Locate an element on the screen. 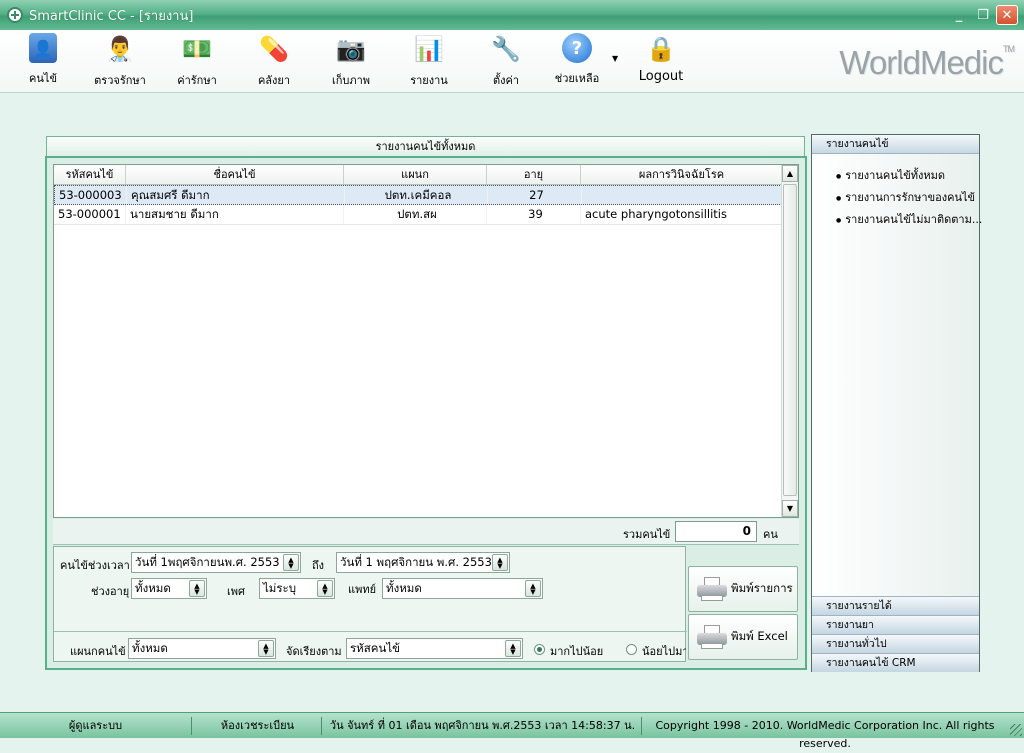  lock-icon: 🔒 is located at coordinates (661, 49).